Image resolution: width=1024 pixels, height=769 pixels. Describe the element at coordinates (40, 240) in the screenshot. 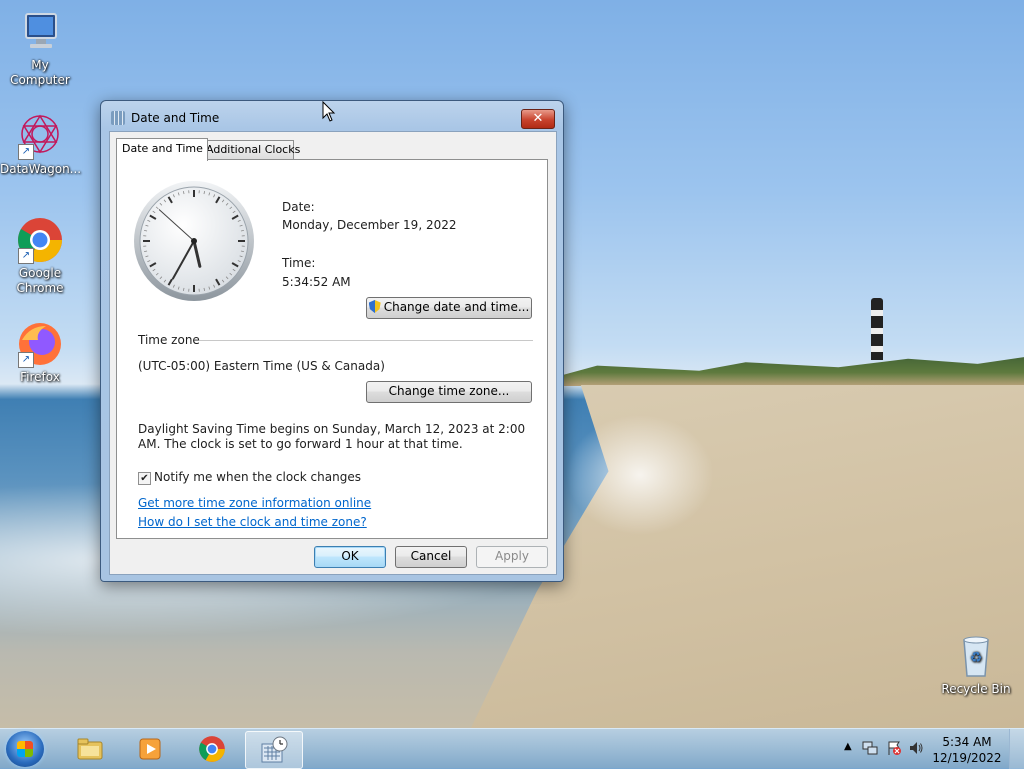

I see `chrome-icon: ↗` at that location.